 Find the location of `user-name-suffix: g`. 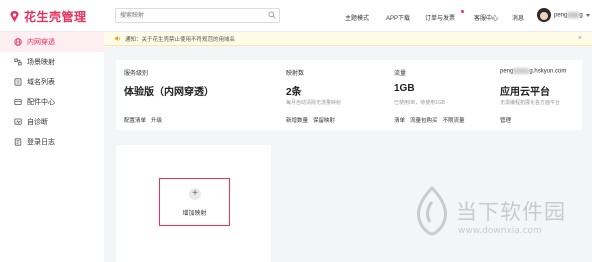

user-name-suffix: g is located at coordinates (581, 15).